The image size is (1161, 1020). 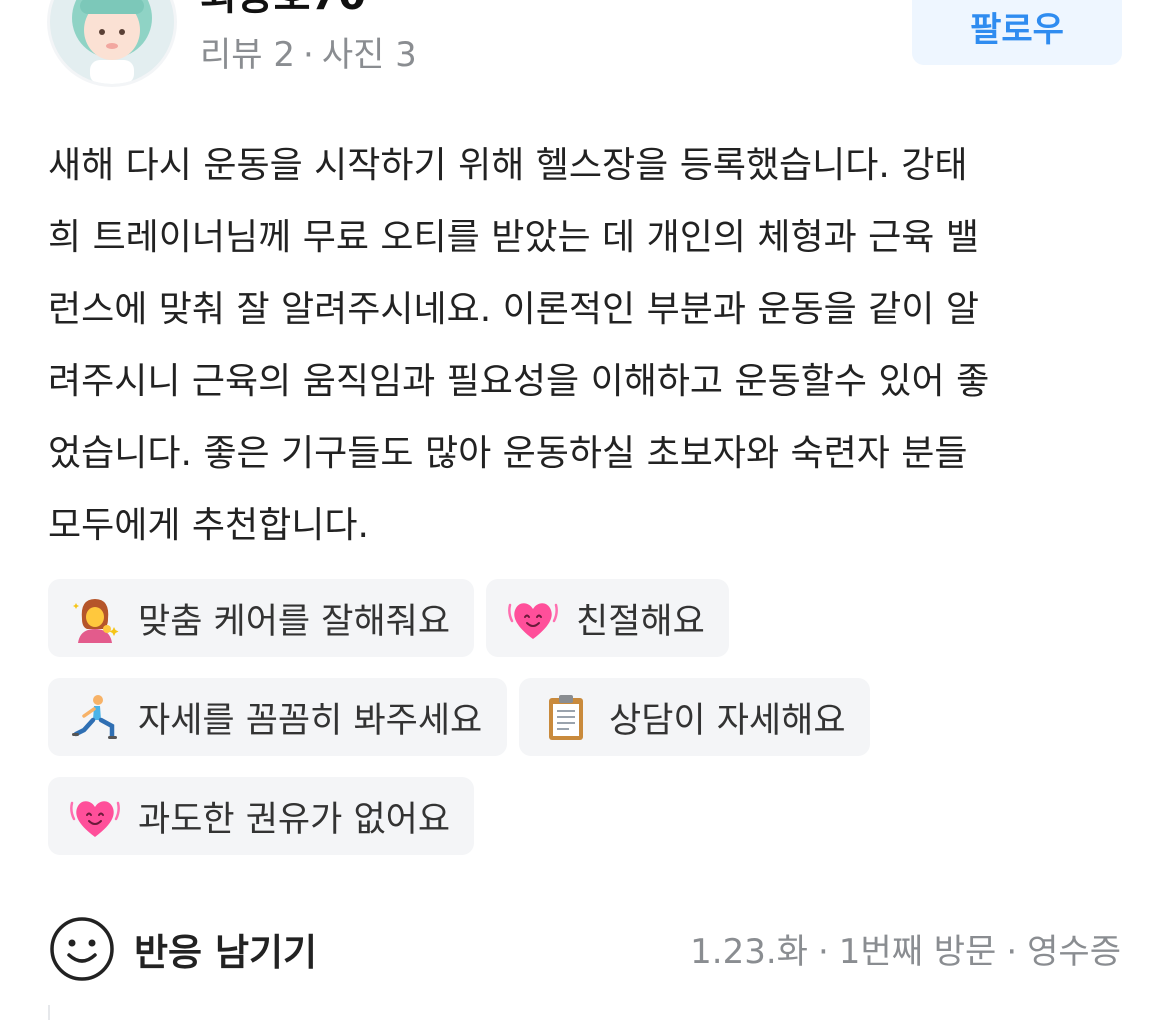 What do you see at coordinates (1074, 952) in the screenshot?
I see `receipt-badge: 영수증` at bounding box center [1074, 952].